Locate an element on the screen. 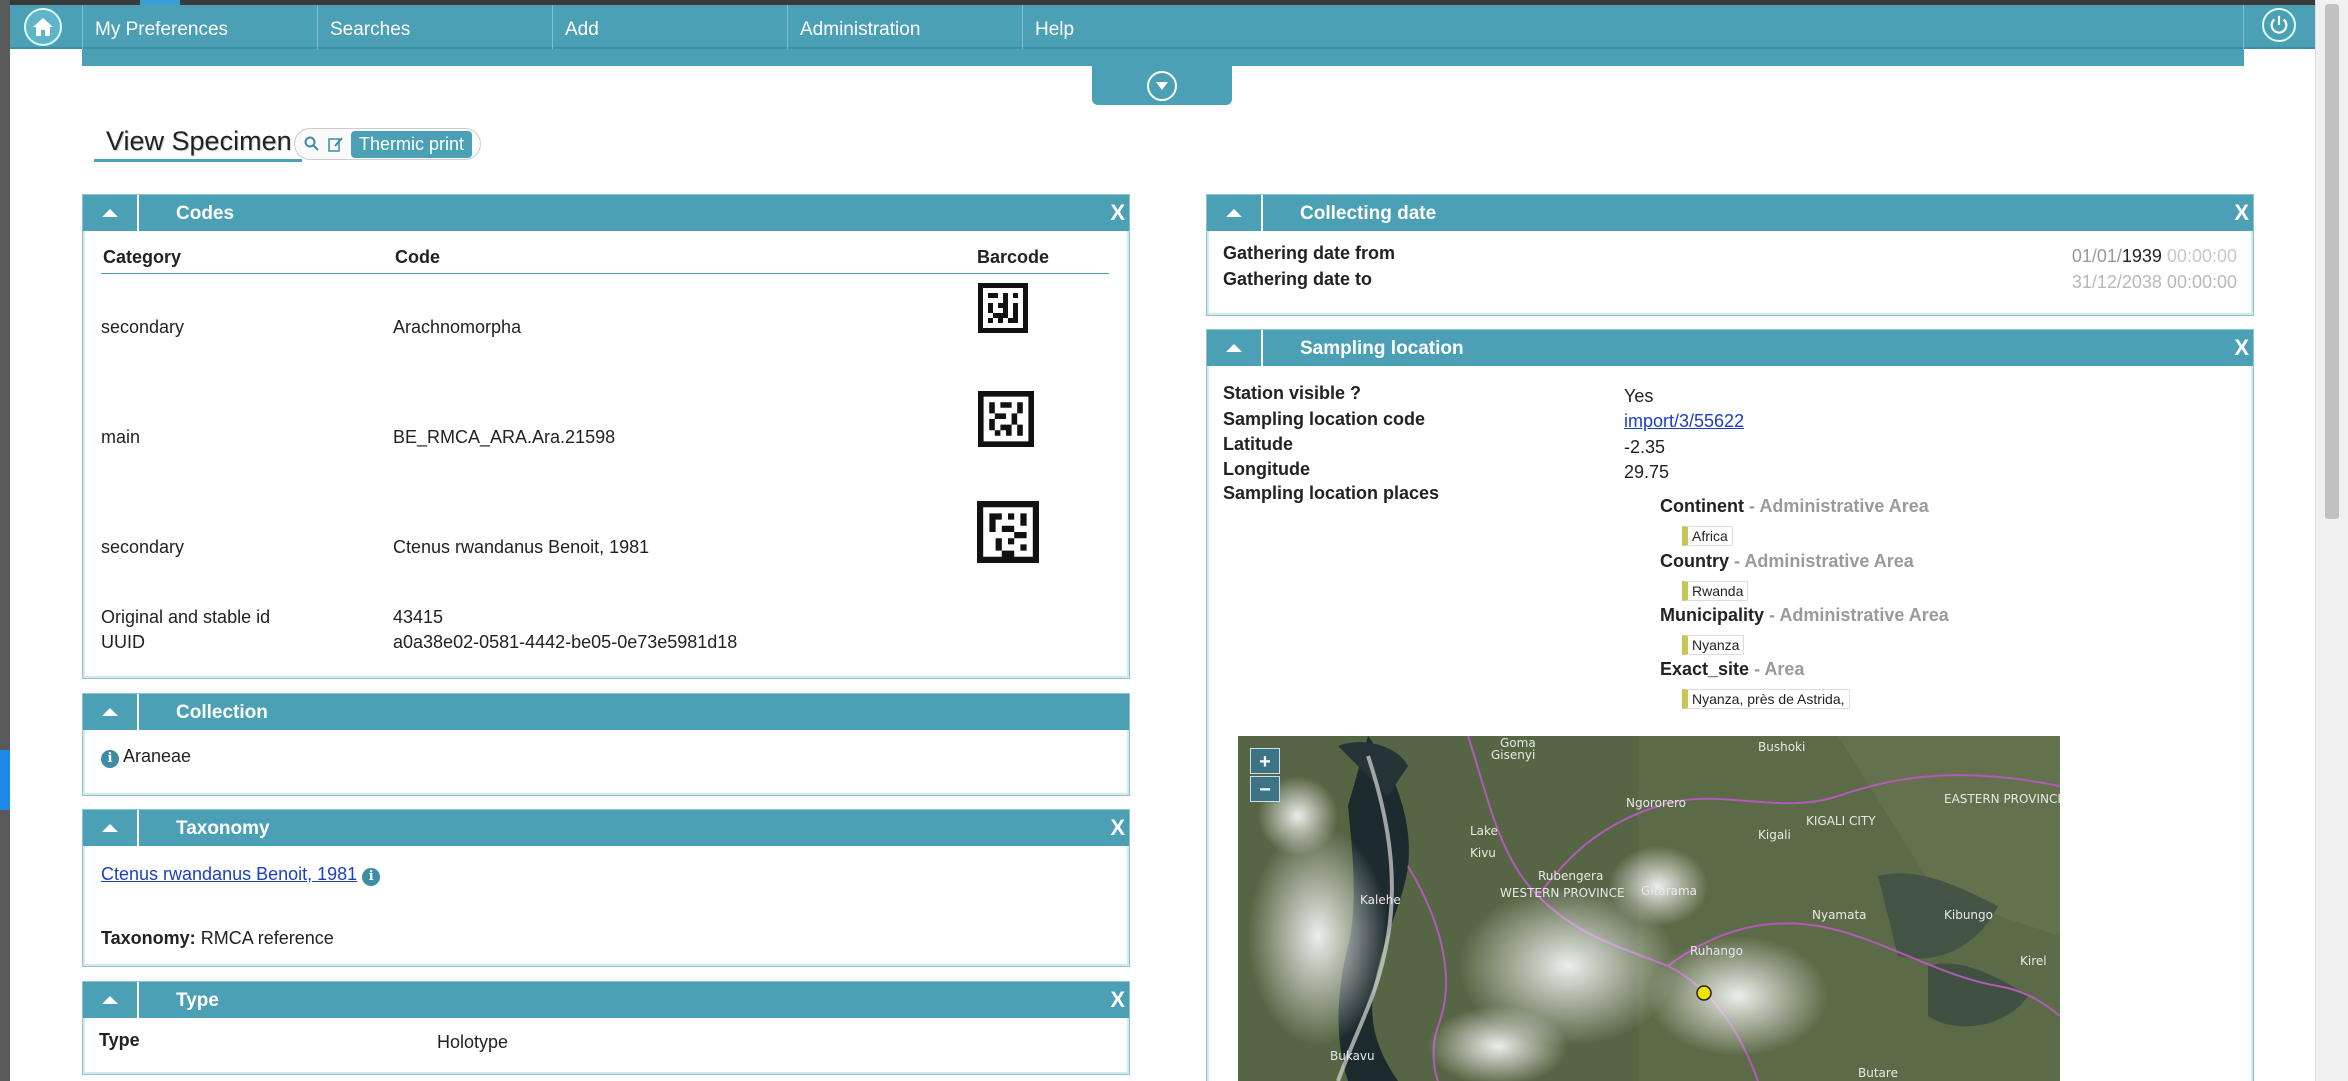  gathering-from-label: Gathering date from is located at coordinates (1309, 253).